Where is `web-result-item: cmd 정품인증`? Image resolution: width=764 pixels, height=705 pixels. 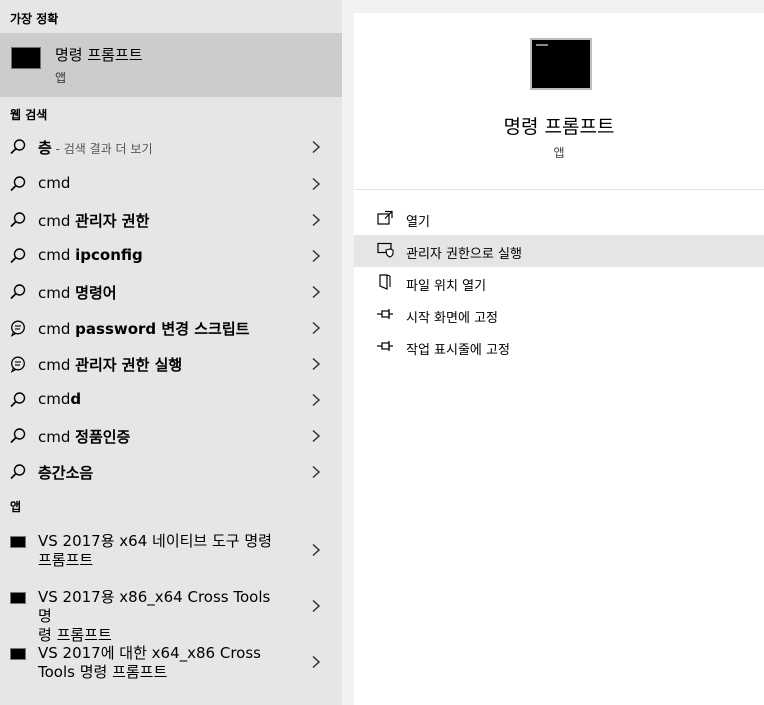
web-result-item: cmd 정품인증 is located at coordinates (171, 436).